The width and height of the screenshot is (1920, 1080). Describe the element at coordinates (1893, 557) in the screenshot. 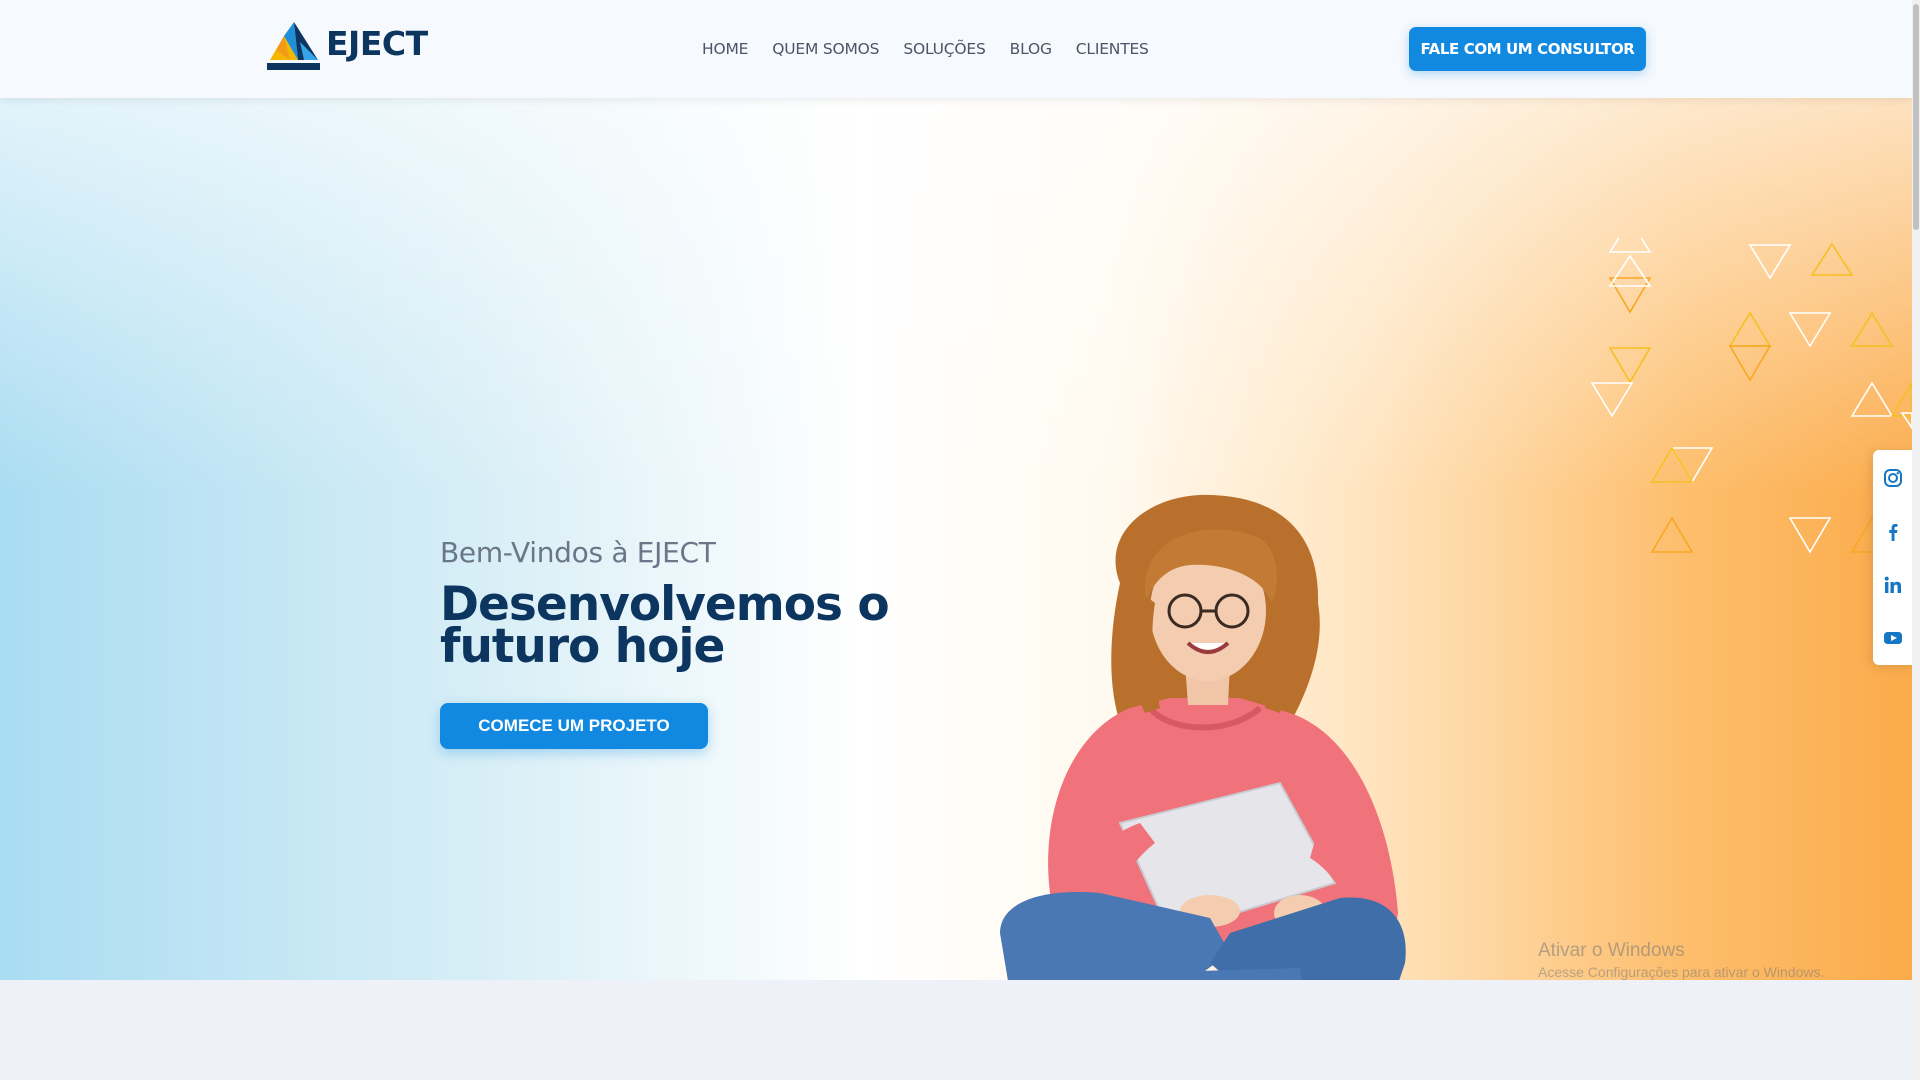

I see `social-sidebar` at that location.